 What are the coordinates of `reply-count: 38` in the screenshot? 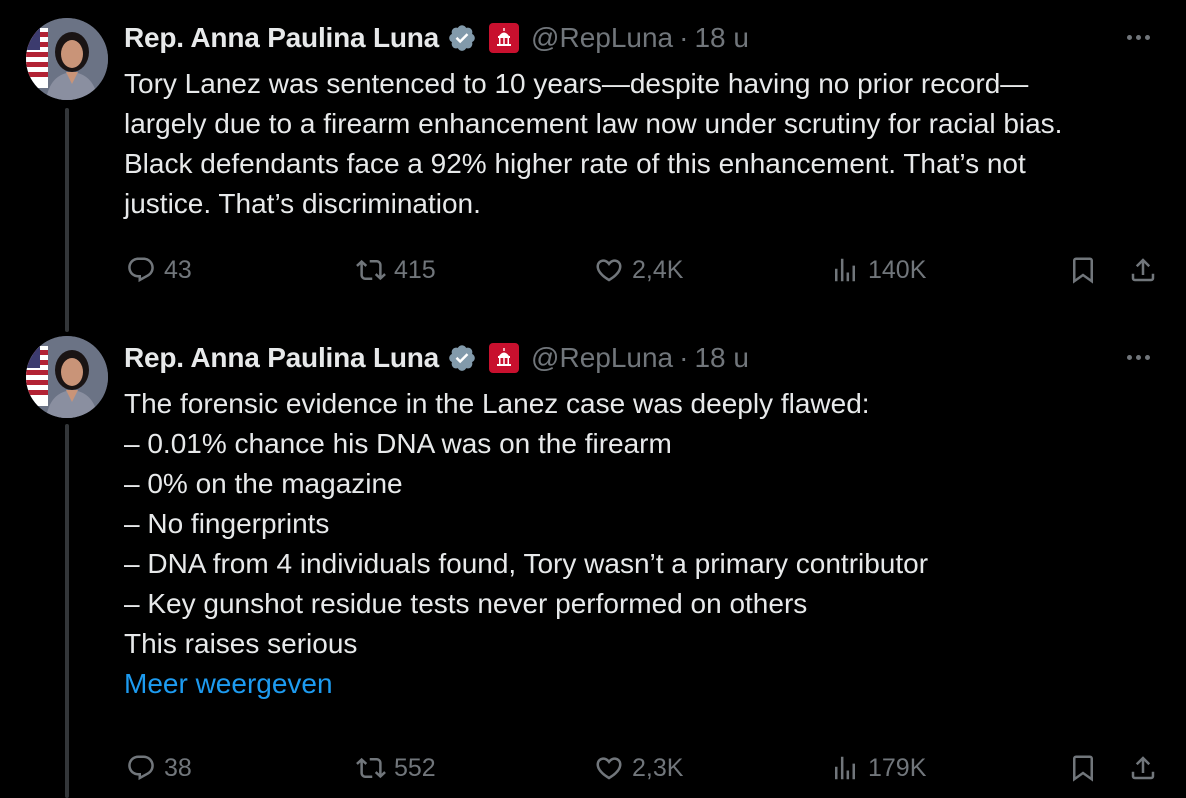 It's located at (178, 767).